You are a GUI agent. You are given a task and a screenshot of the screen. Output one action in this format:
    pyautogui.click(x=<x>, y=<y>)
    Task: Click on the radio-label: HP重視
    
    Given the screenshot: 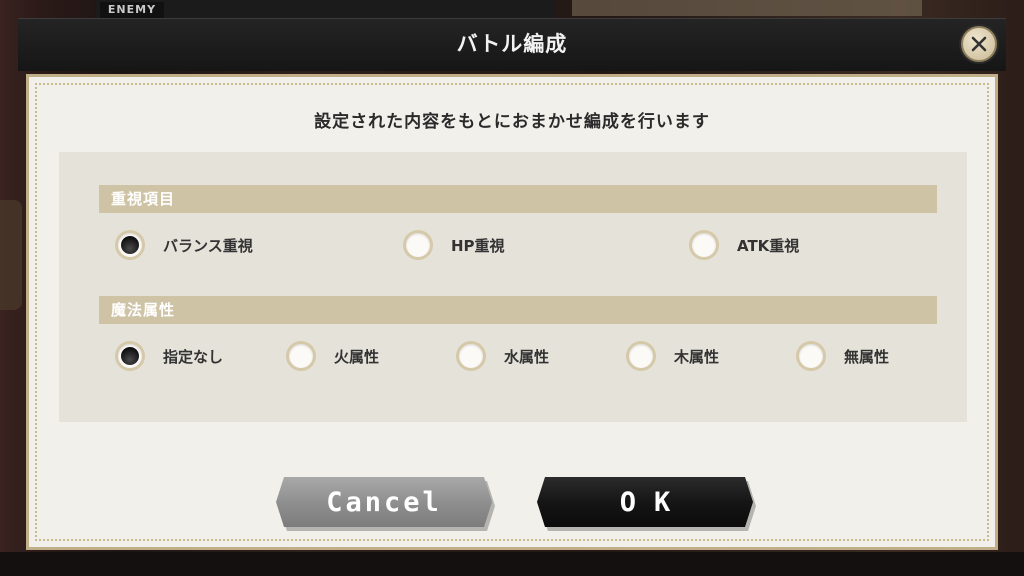 What is the action you would take?
    pyautogui.click(x=478, y=245)
    